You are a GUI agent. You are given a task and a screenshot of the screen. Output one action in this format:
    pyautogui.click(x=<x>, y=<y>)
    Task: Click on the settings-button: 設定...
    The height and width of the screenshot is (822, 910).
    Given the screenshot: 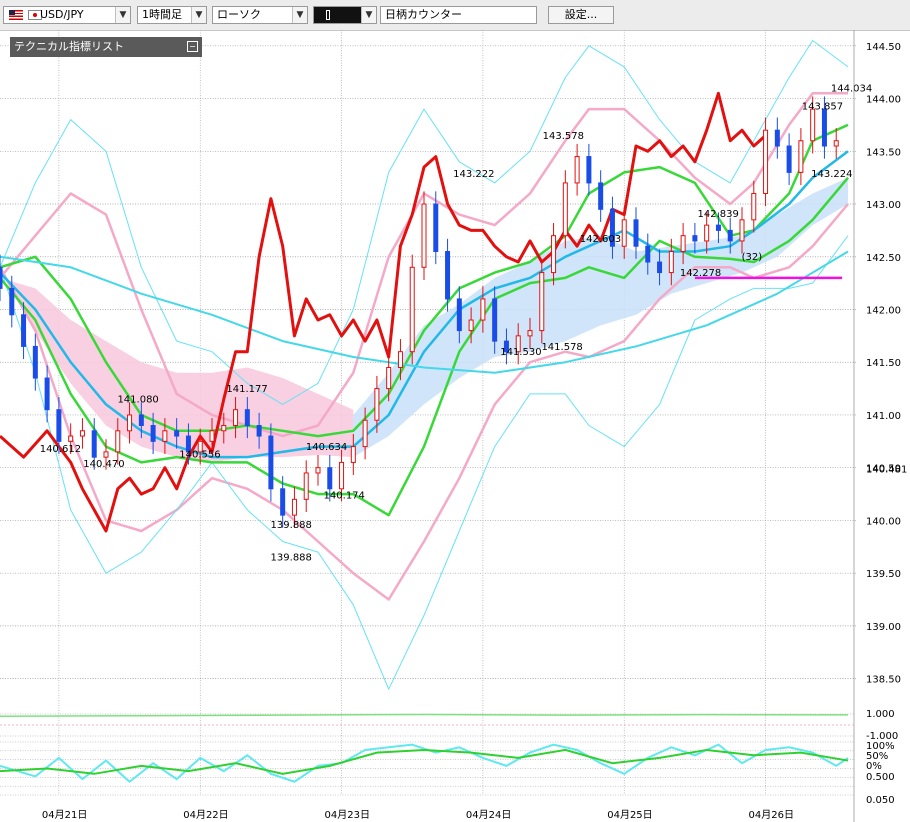 What is the action you would take?
    pyautogui.click(x=581, y=15)
    